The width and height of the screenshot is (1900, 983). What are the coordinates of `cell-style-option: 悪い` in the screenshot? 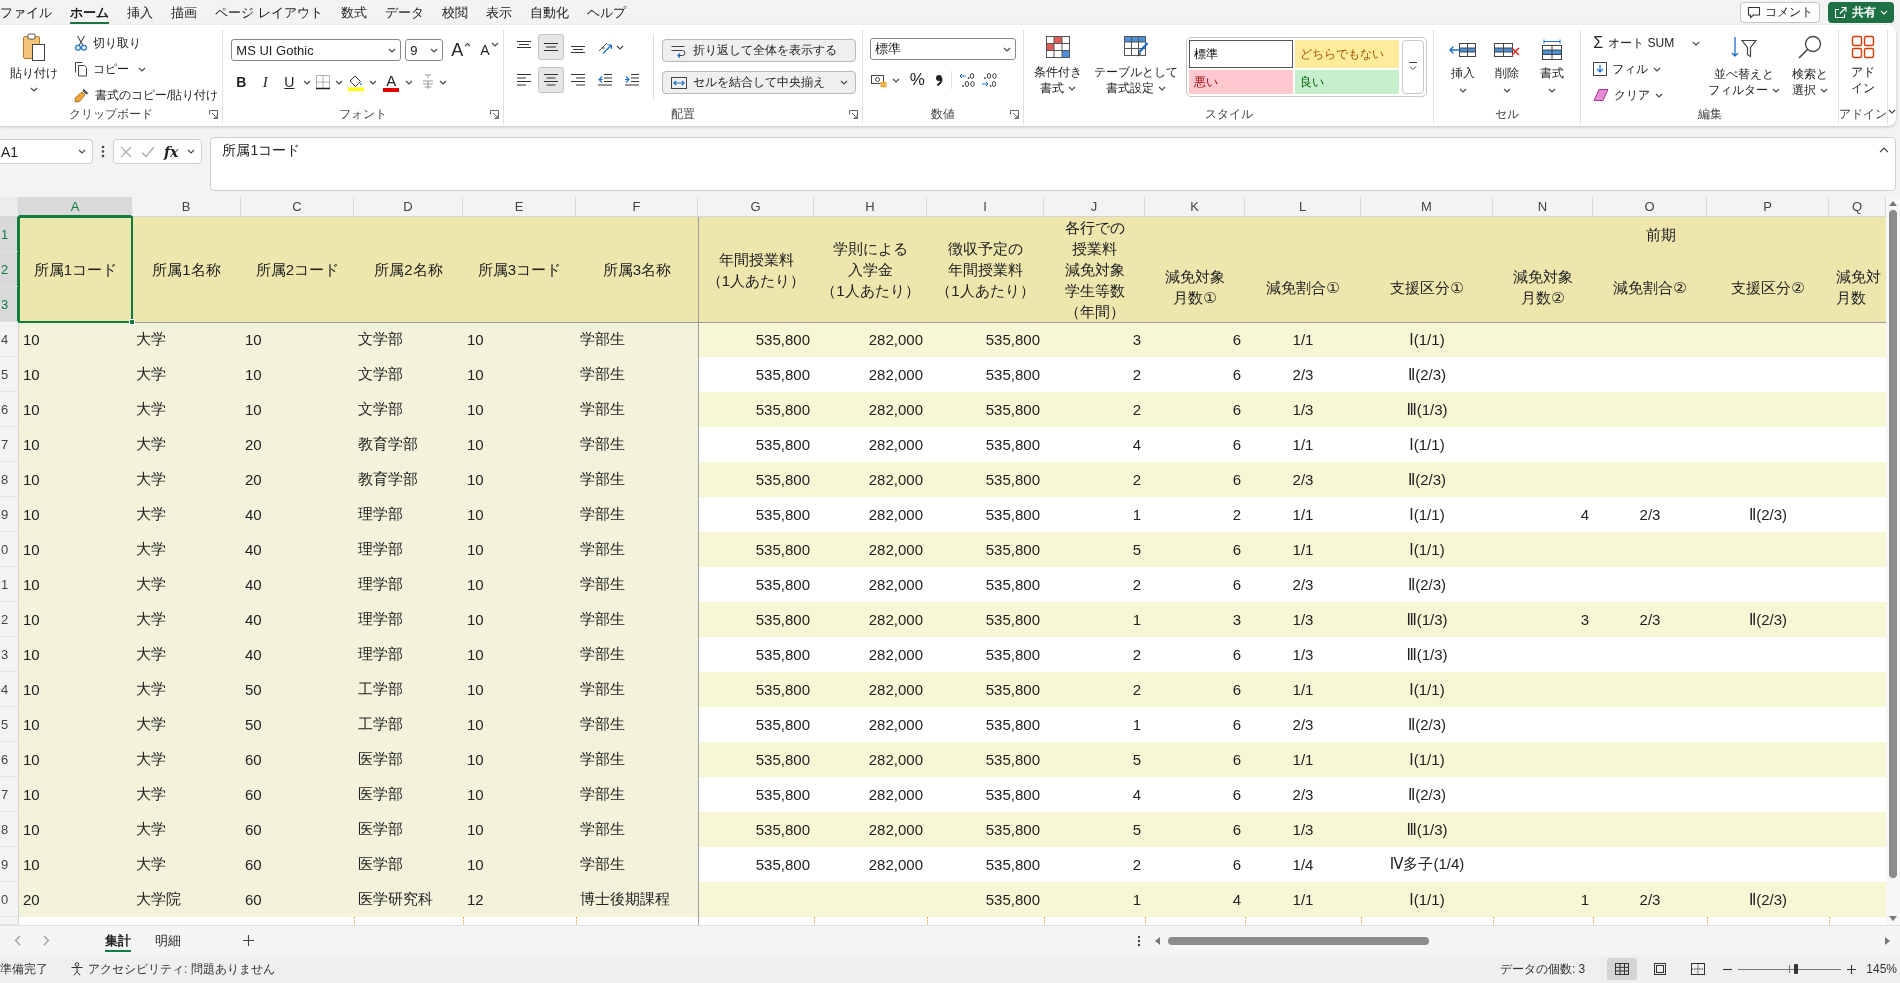 It's located at (1241, 82).